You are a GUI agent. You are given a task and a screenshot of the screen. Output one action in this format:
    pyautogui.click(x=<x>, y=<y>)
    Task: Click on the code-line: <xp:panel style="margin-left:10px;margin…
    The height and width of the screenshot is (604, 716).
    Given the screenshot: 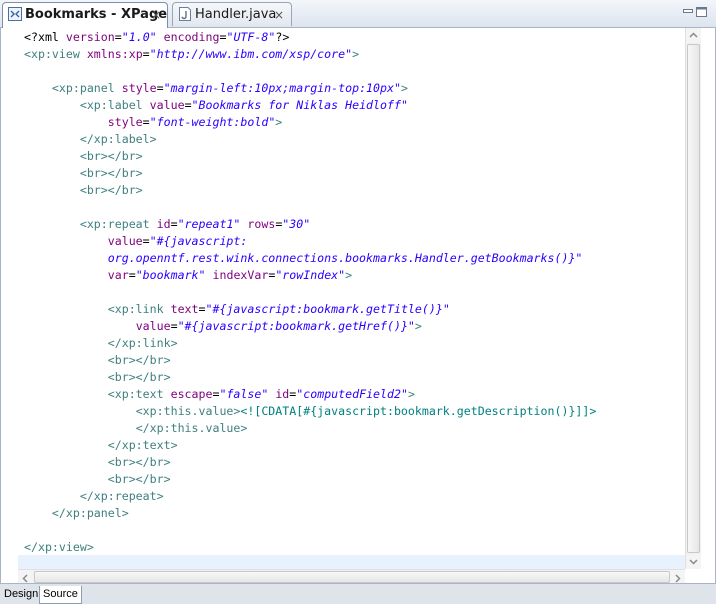 What is the action you would take?
    pyautogui.click(x=216, y=88)
    